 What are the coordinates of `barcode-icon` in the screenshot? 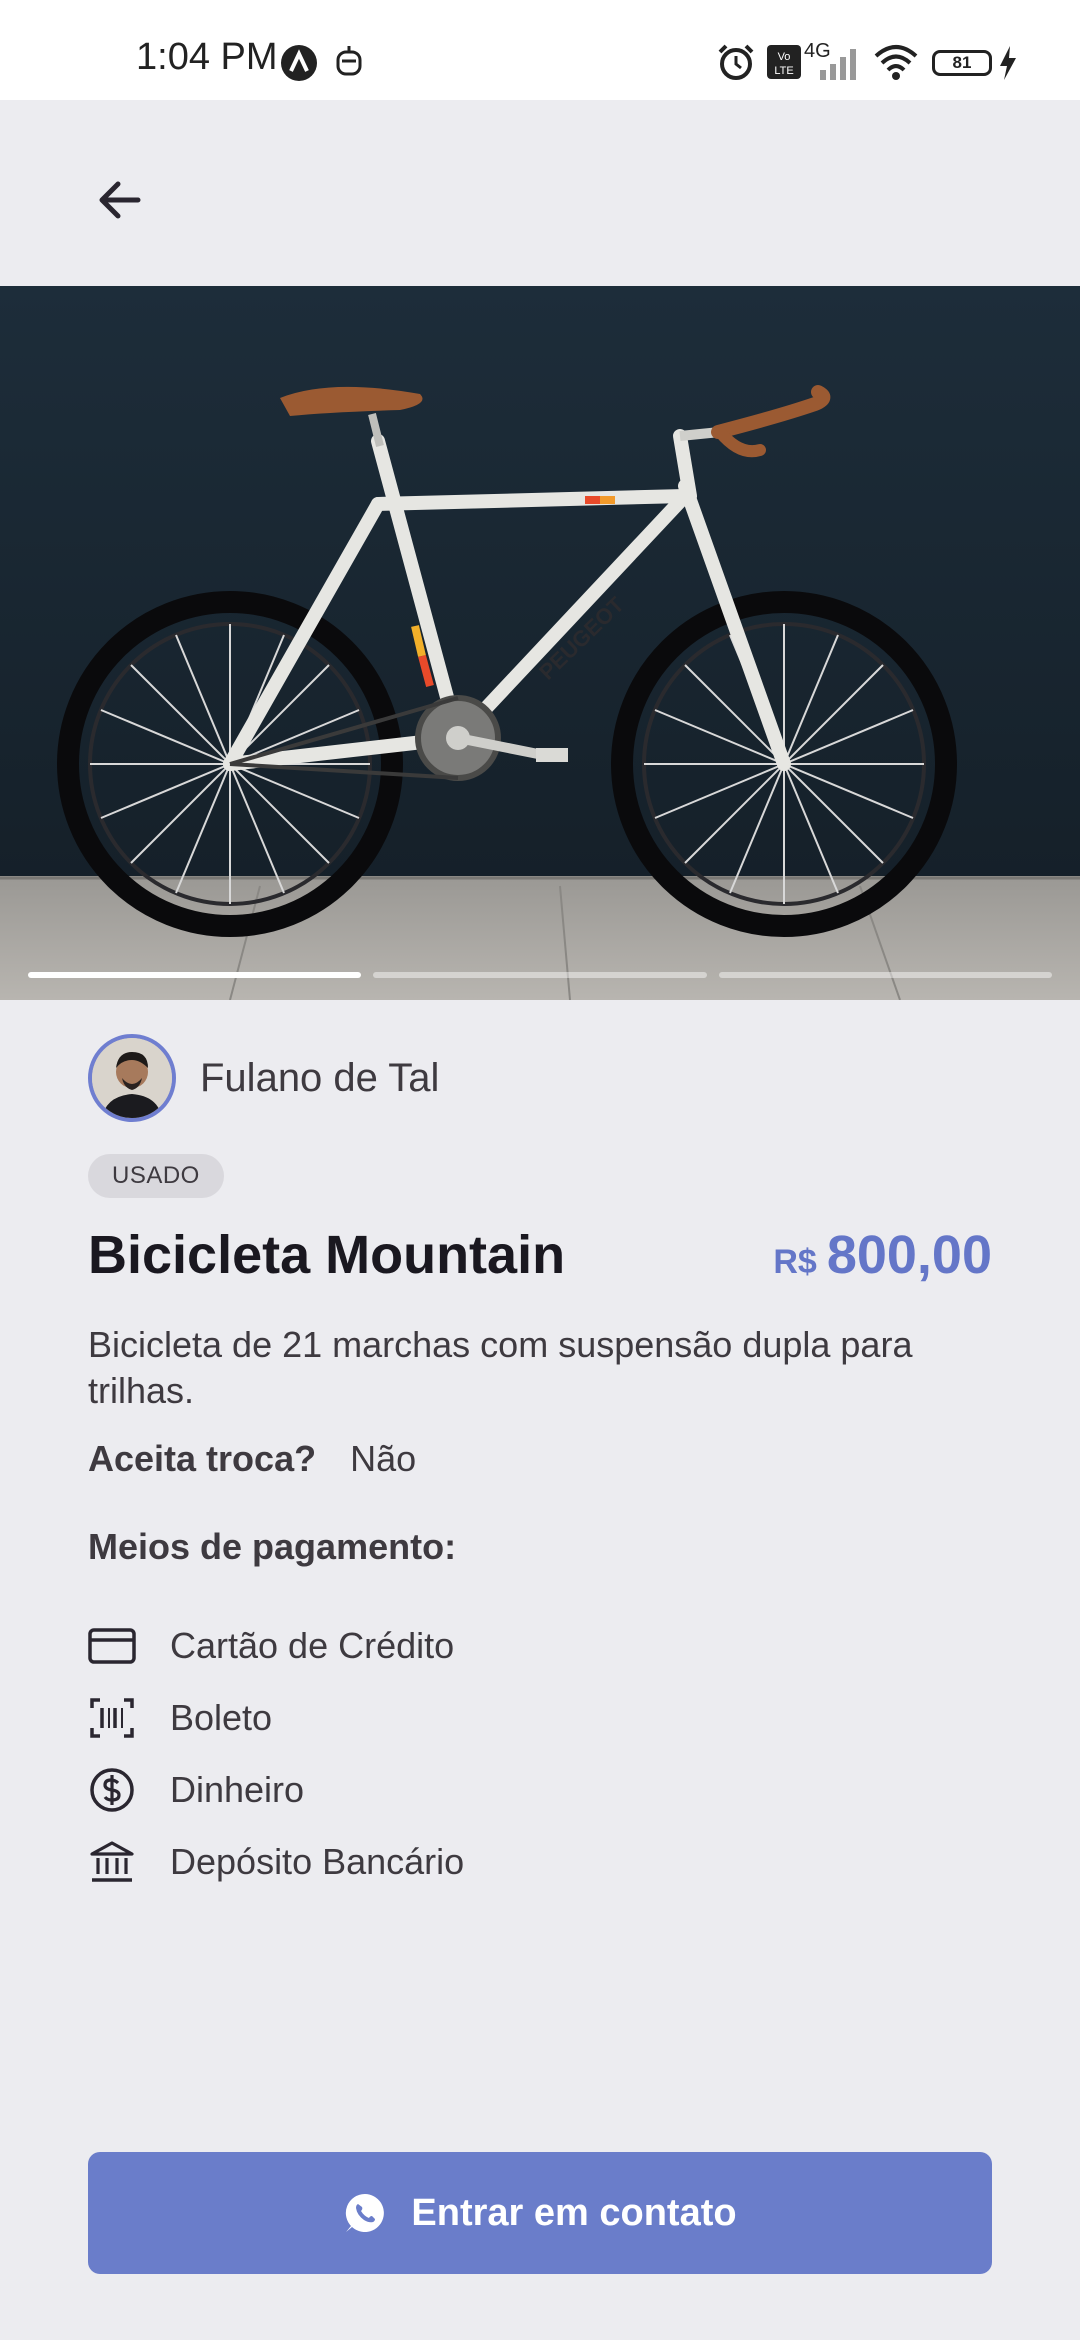 It's located at (112, 1718).